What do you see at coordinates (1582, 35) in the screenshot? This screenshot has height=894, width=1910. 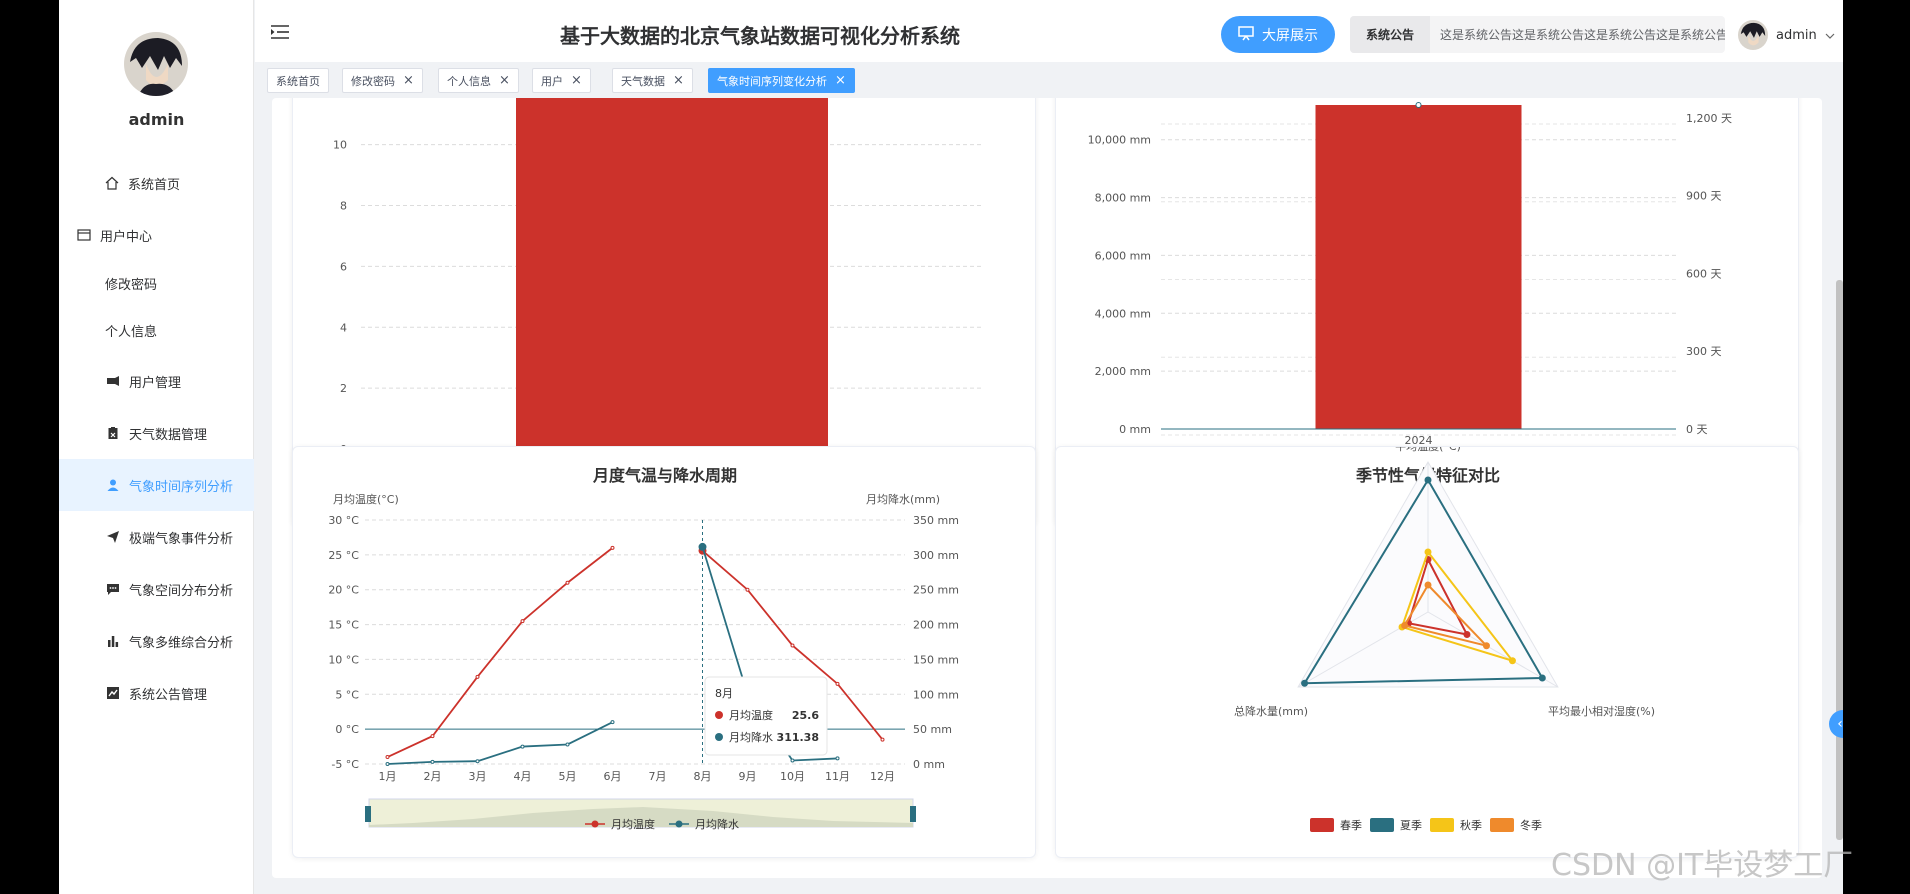 I see `notice-text: 这是系统公告这是系统公告这是系统公告这是系统公告` at bounding box center [1582, 35].